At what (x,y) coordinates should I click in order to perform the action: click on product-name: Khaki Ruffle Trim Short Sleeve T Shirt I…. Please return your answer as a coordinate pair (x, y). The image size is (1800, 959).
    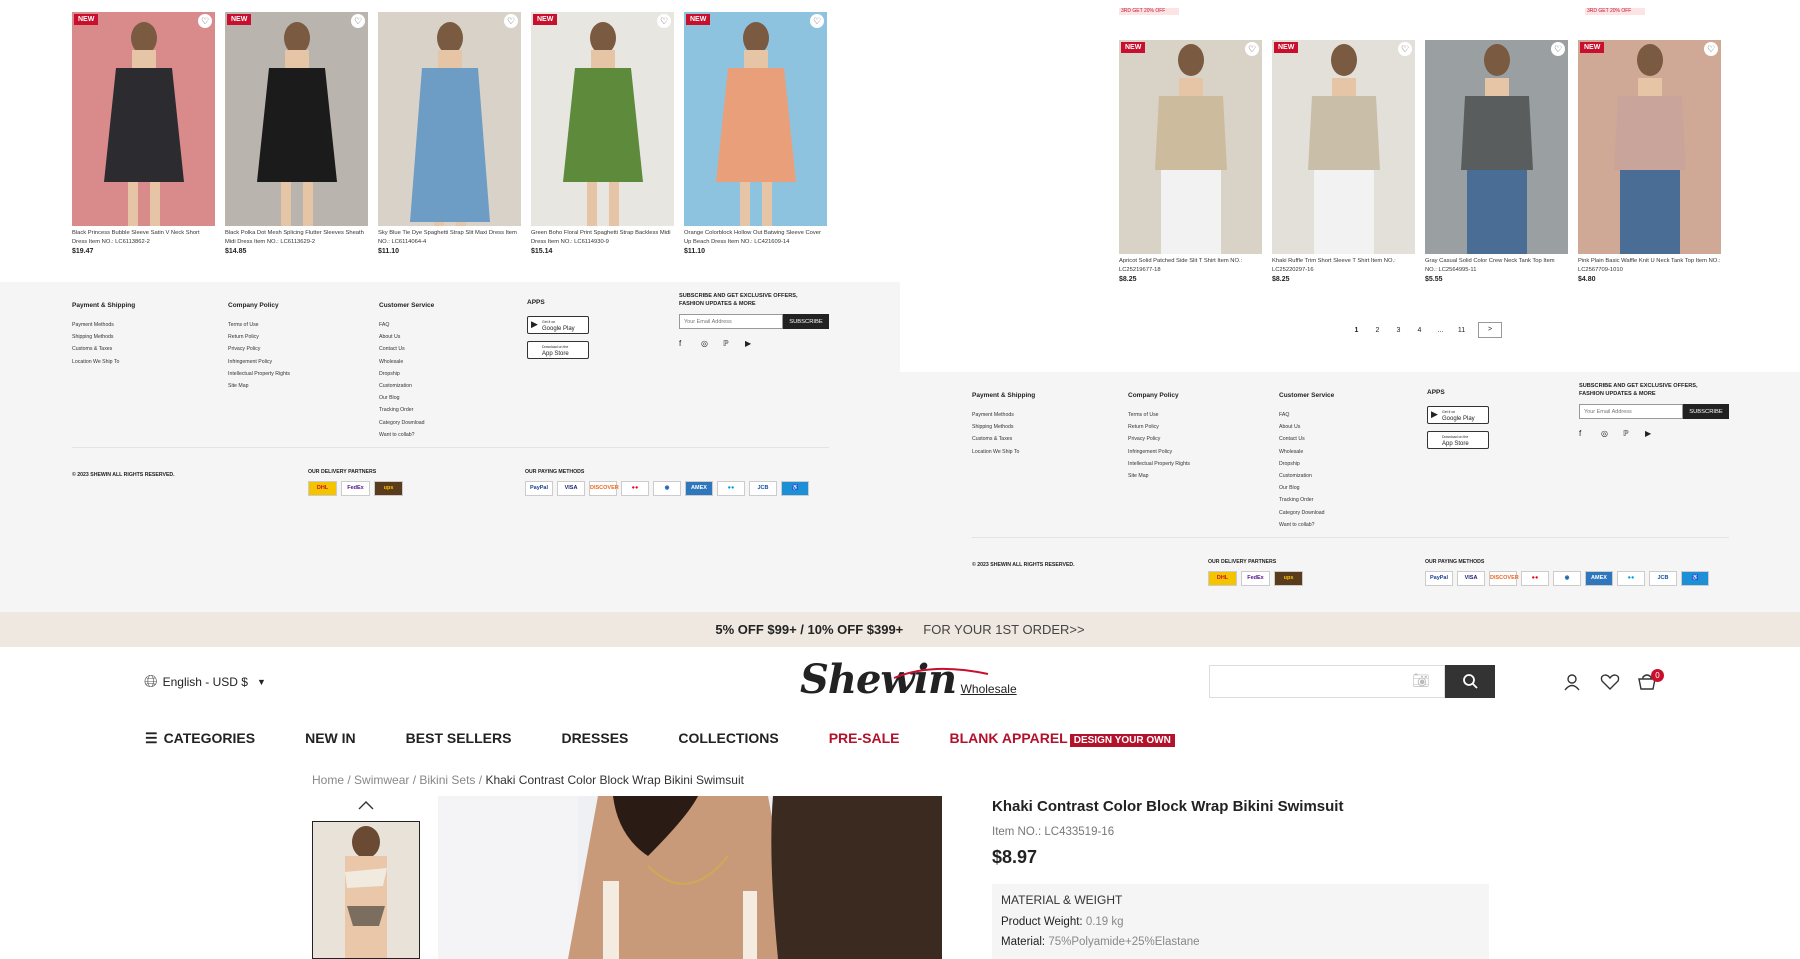
    Looking at the image, I should click on (1343, 266).